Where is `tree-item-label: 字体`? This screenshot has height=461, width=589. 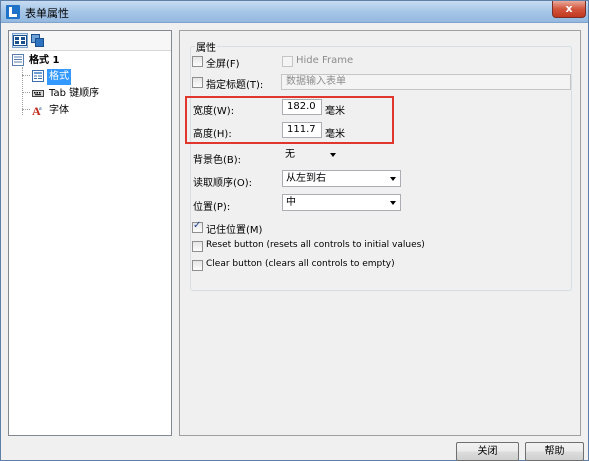 tree-item-label: 字体 is located at coordinates (59, 110).